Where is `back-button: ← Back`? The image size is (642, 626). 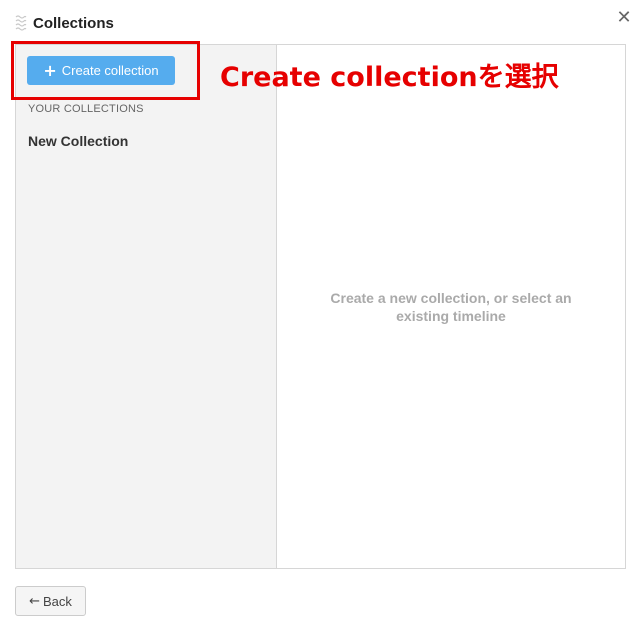
back-button: ← Back is located at coordinates (50, 601).